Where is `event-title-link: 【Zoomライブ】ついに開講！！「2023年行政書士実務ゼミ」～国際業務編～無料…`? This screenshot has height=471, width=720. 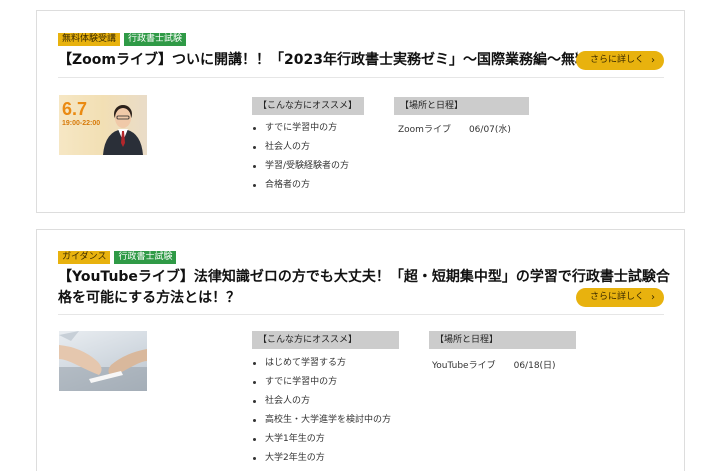
event-title-link: 【Zoomライブ】ついに開講！！「2023年行政書士実務ゼミ」～国際業務編～無料… is located at coordinates (318, 60).